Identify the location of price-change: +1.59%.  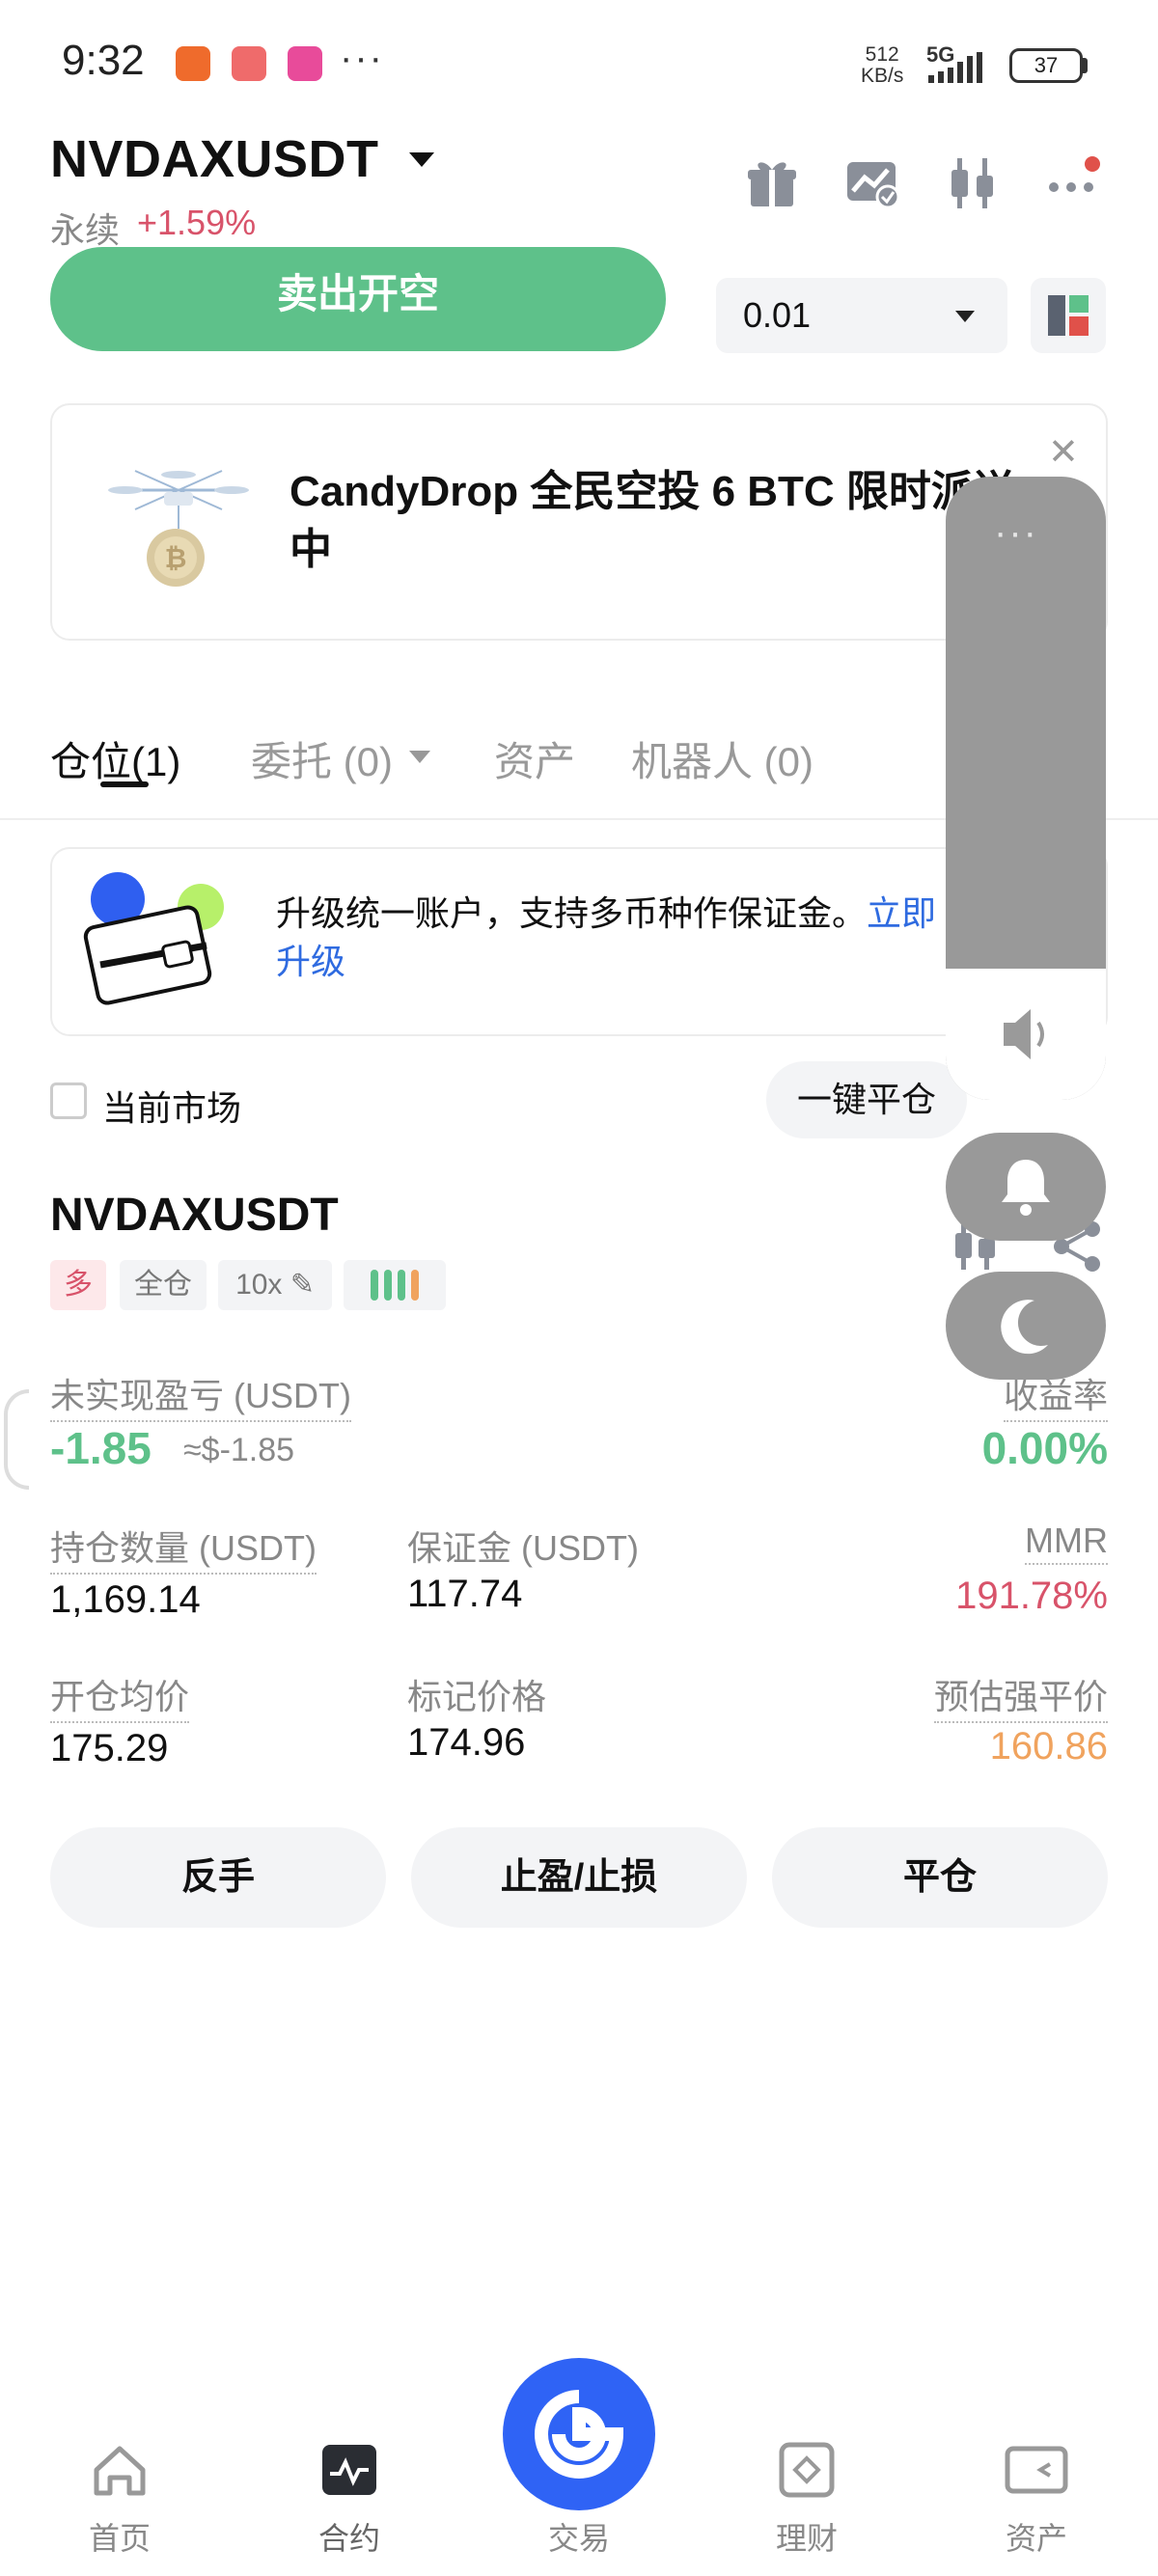
(197, 223).